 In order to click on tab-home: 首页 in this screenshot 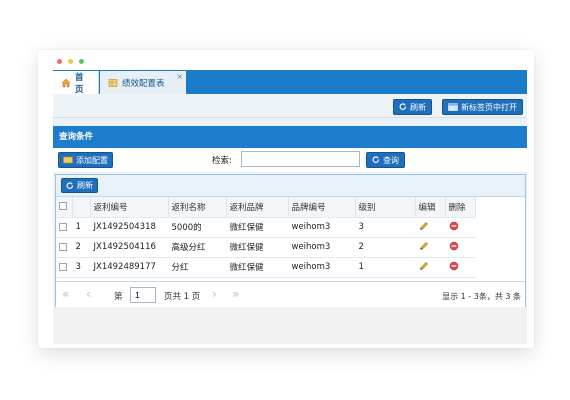, I will do `click(76, 83)`.